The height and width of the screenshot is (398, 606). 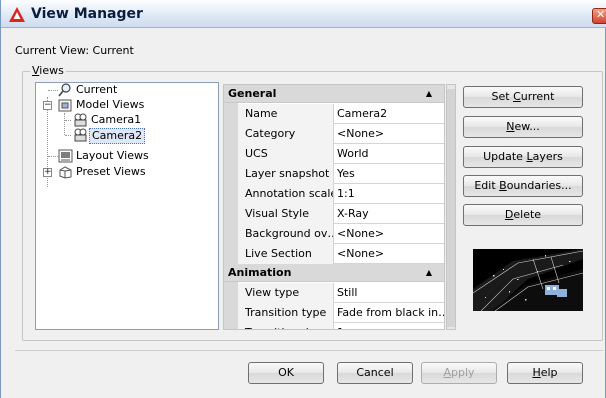 I want to click on property-row: Category <None>, so click(x=341, y=134).